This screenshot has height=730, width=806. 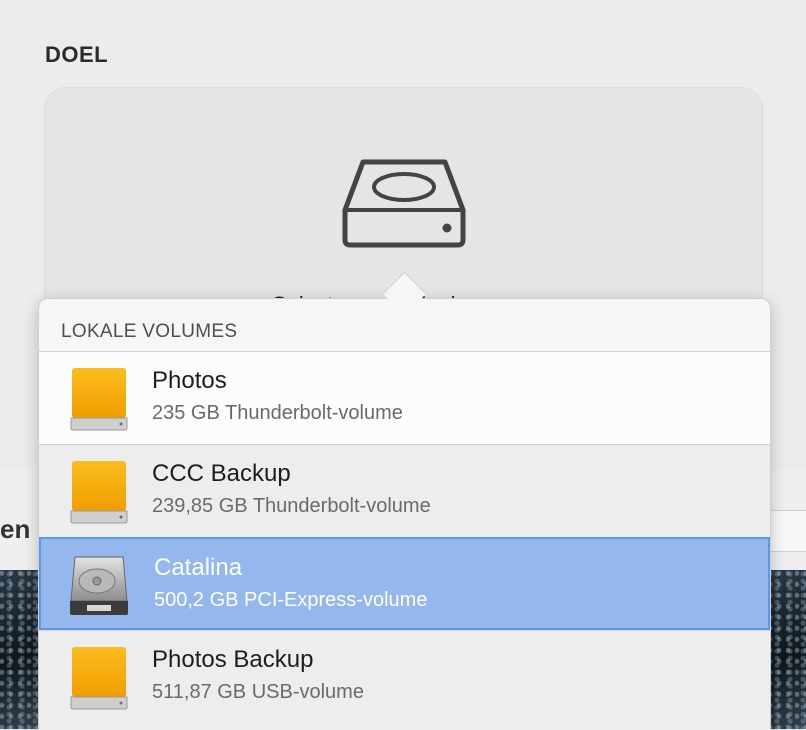 What do you see at coordinates (198, 567) in the screenshot?
I see `volume-name: Catalina` at bounding box center [198, 567].